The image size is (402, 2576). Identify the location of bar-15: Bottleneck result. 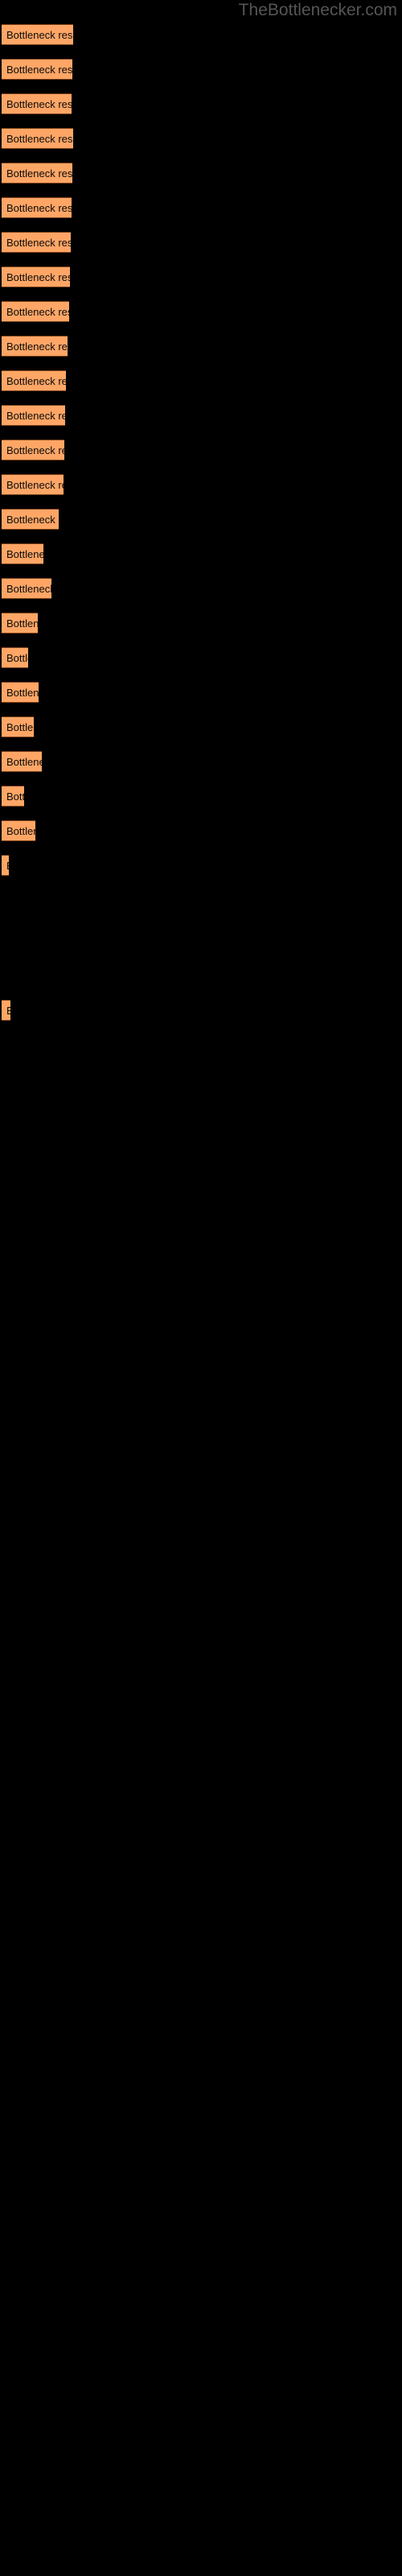
(30, 519).